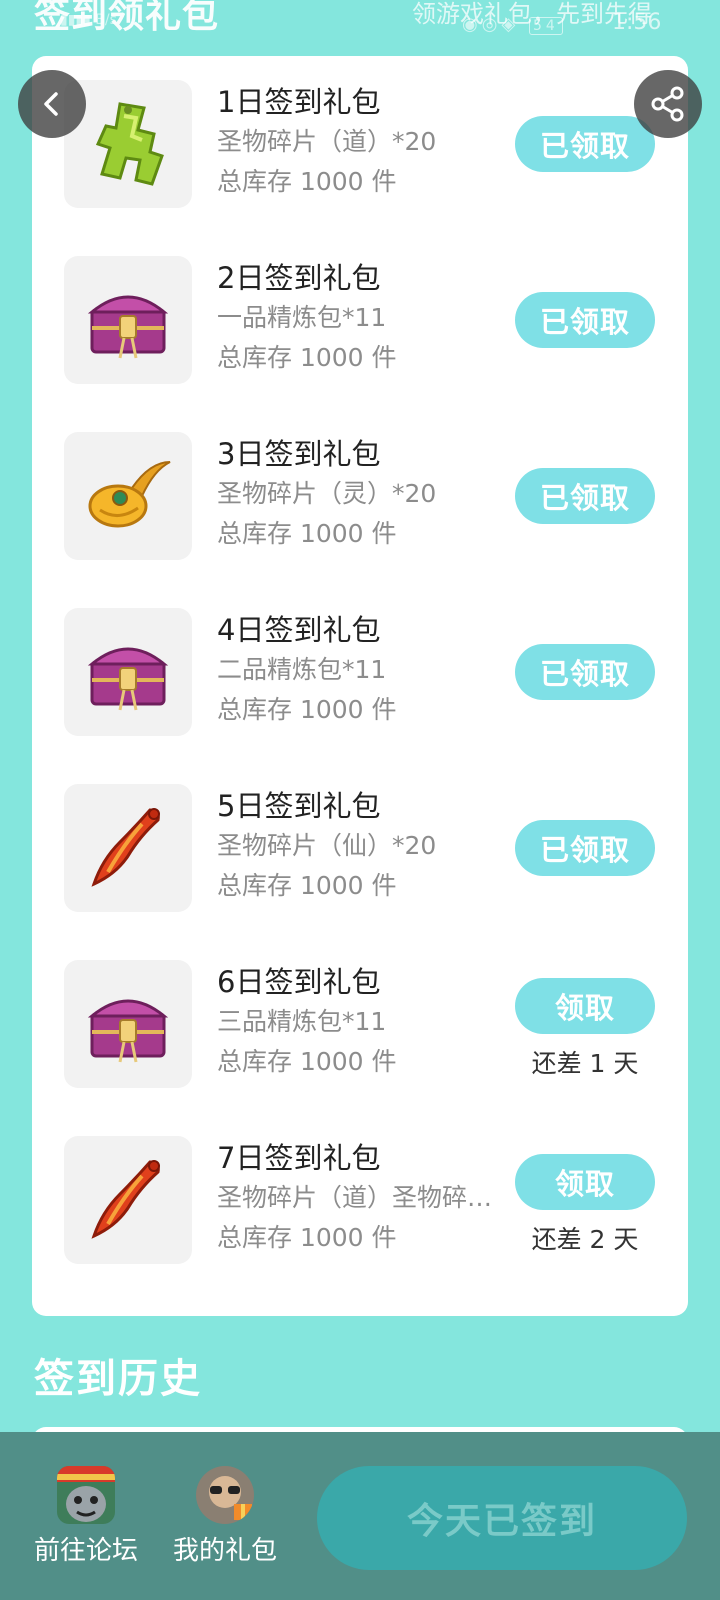 This screenshot has width=720, height=1600. I want to click on gift-name: 5日签到礼包, so click(299, 806).